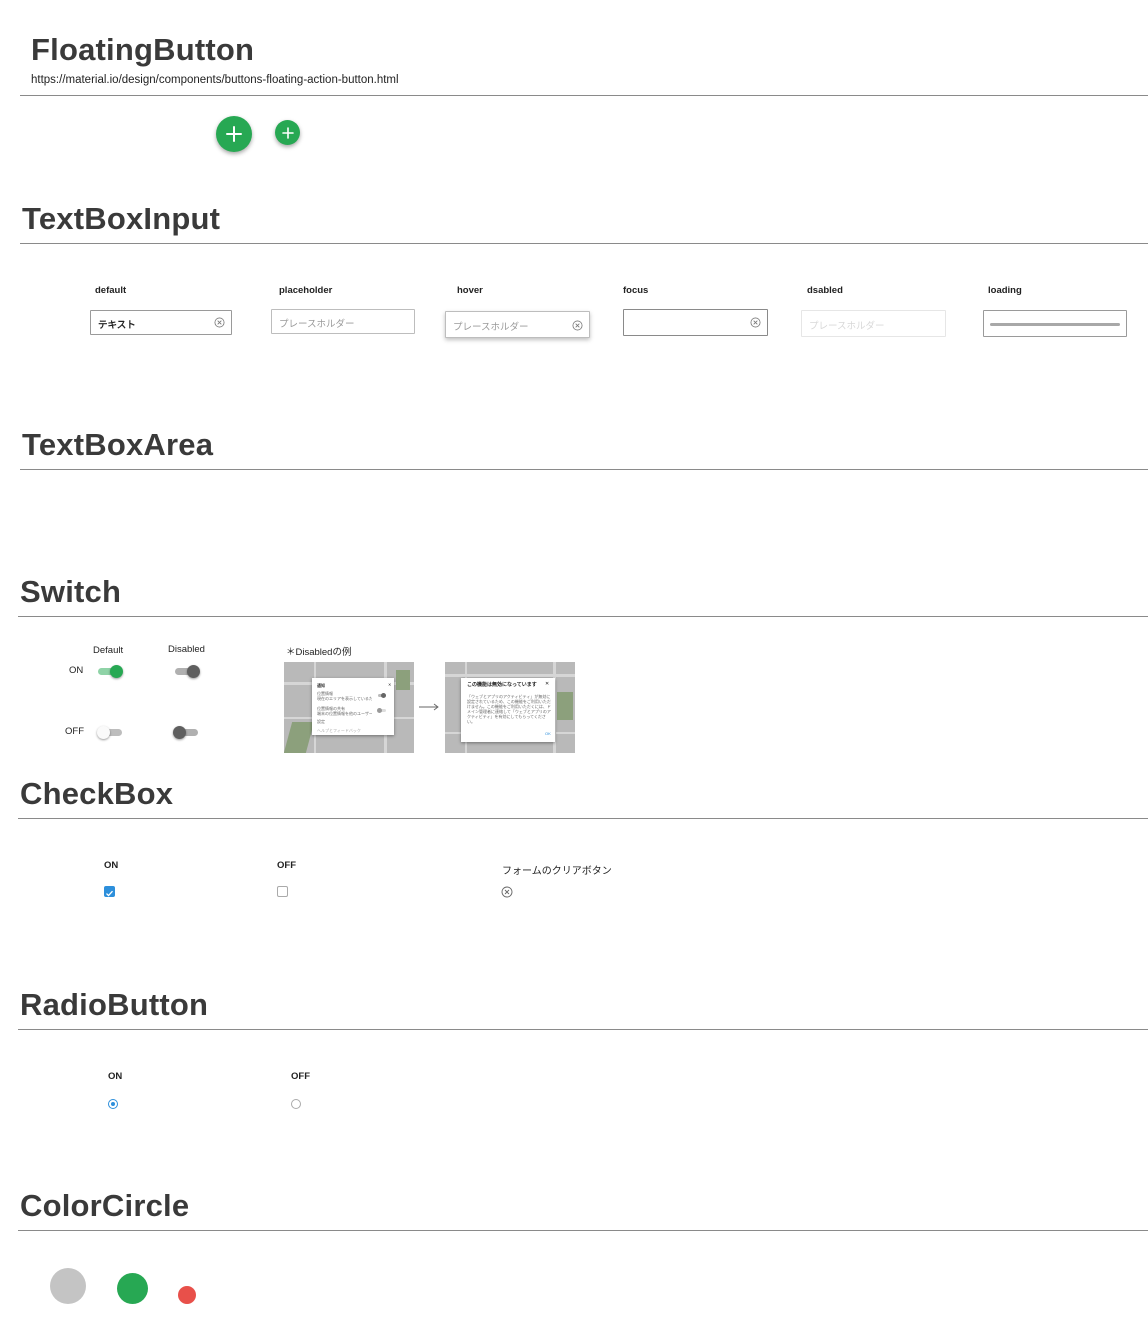  What do you see at coordinates (321, 721) in the screenshot?
I see `example-line: 設定` at bounding box center [321, 721].